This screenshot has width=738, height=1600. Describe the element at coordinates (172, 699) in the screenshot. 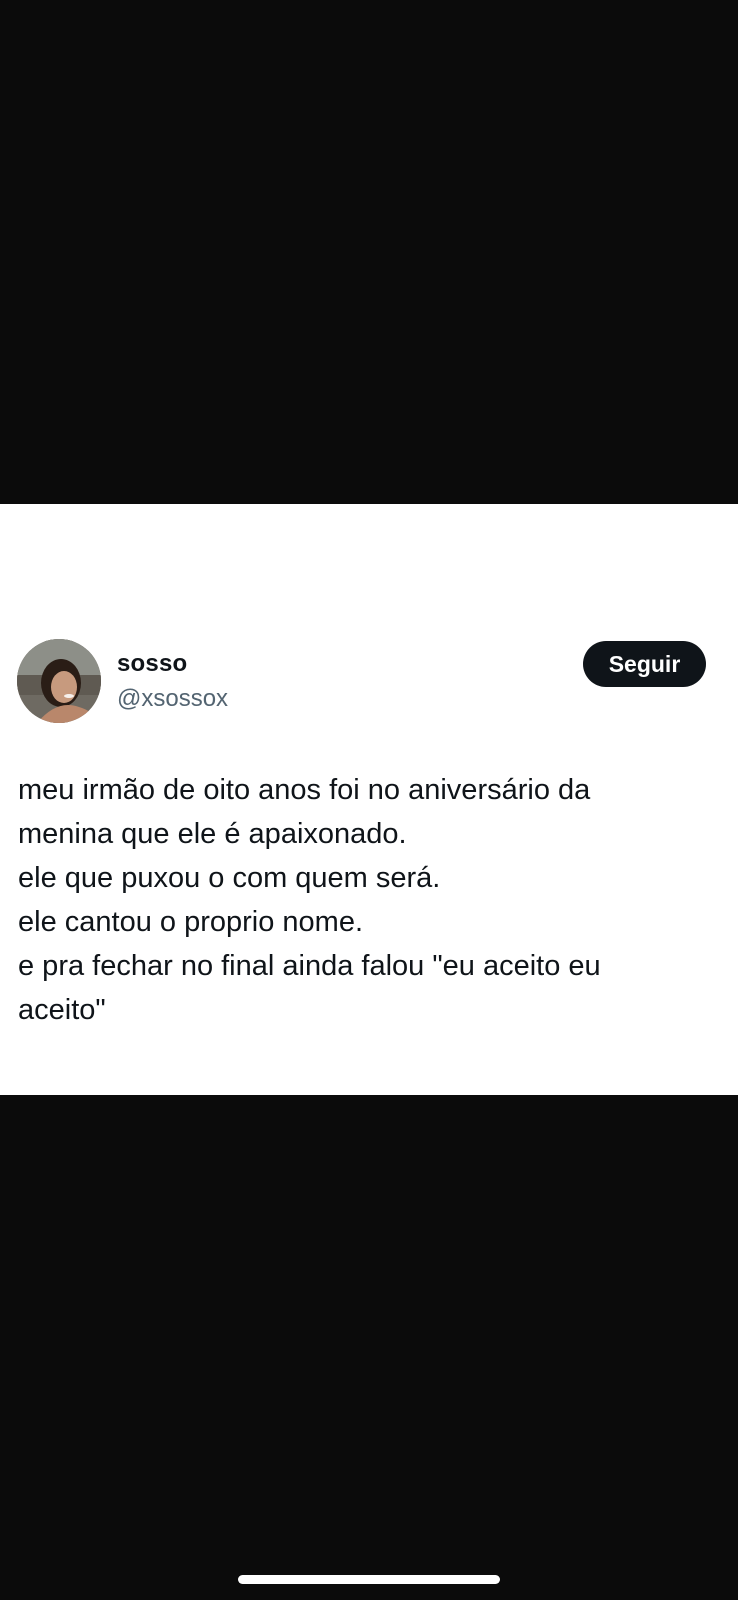

I see `user-handle: @xsossox` at that location.